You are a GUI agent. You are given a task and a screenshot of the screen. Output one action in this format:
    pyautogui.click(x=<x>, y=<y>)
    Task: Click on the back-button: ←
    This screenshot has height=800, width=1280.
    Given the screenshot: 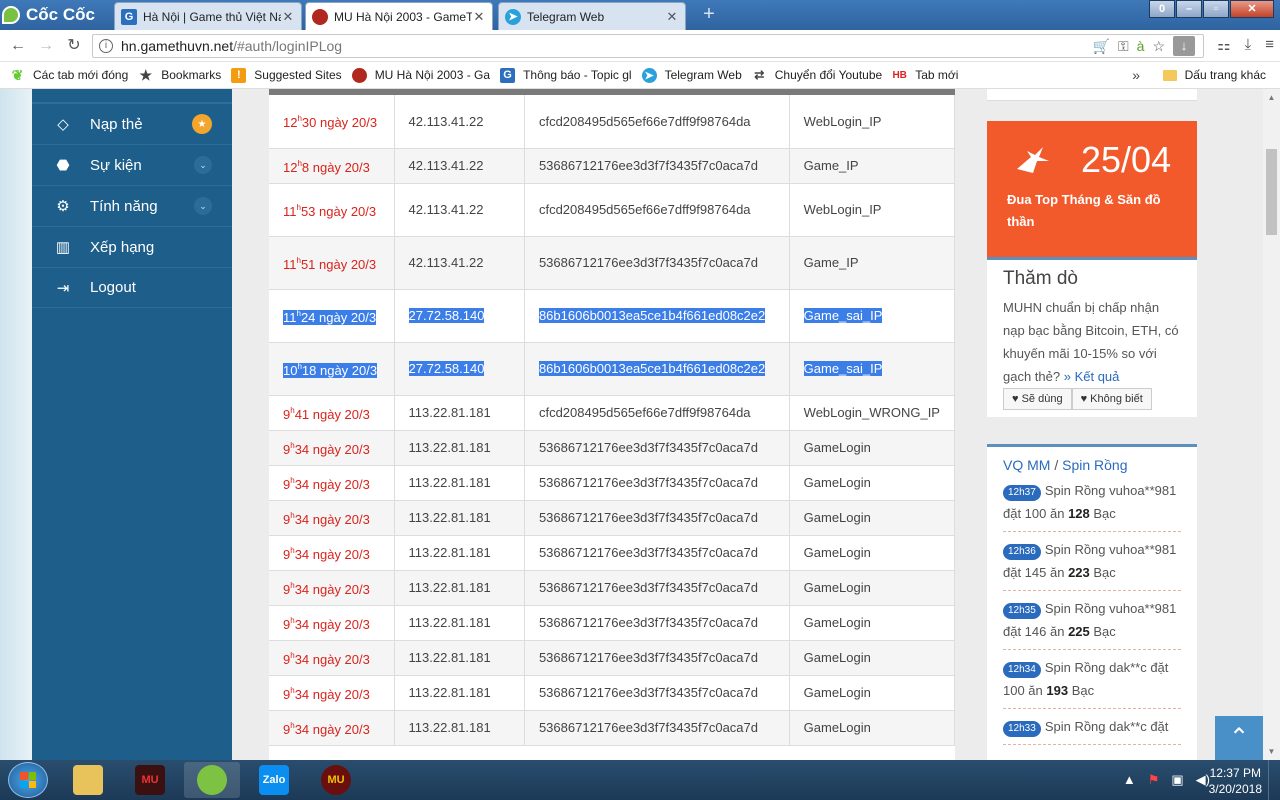 What is the action you would take?
    pyautogui.click(x=18, y=46)
    